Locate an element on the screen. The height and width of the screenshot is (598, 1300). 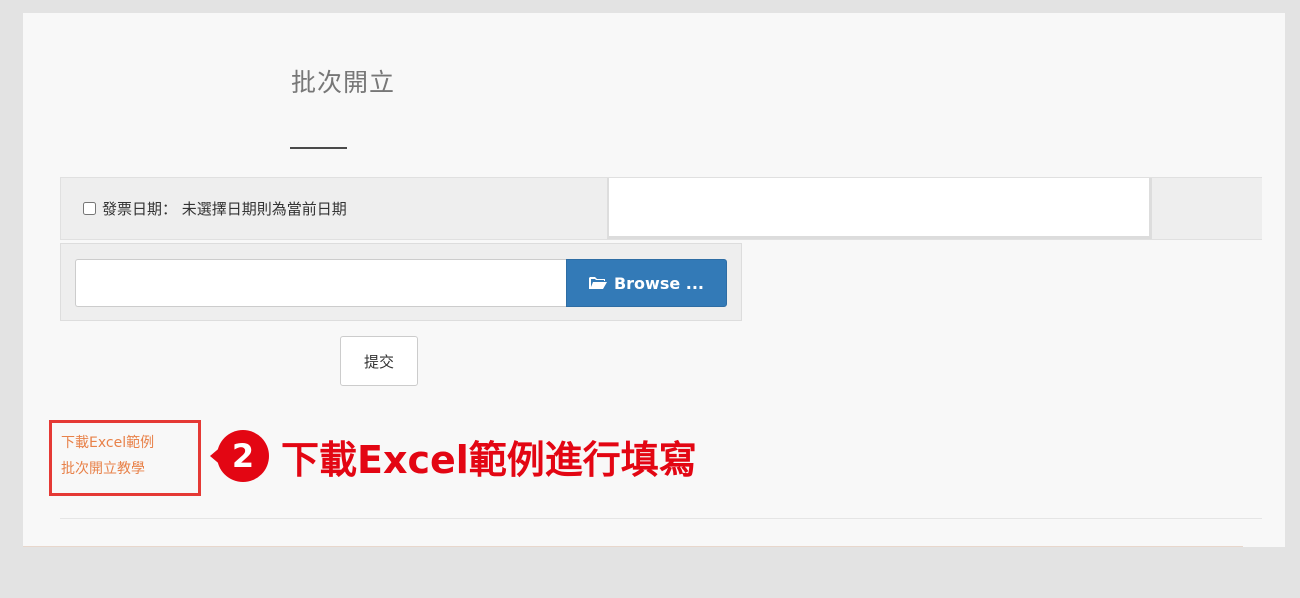
page-title: 批次開立 is located at coordinates (342, 82).